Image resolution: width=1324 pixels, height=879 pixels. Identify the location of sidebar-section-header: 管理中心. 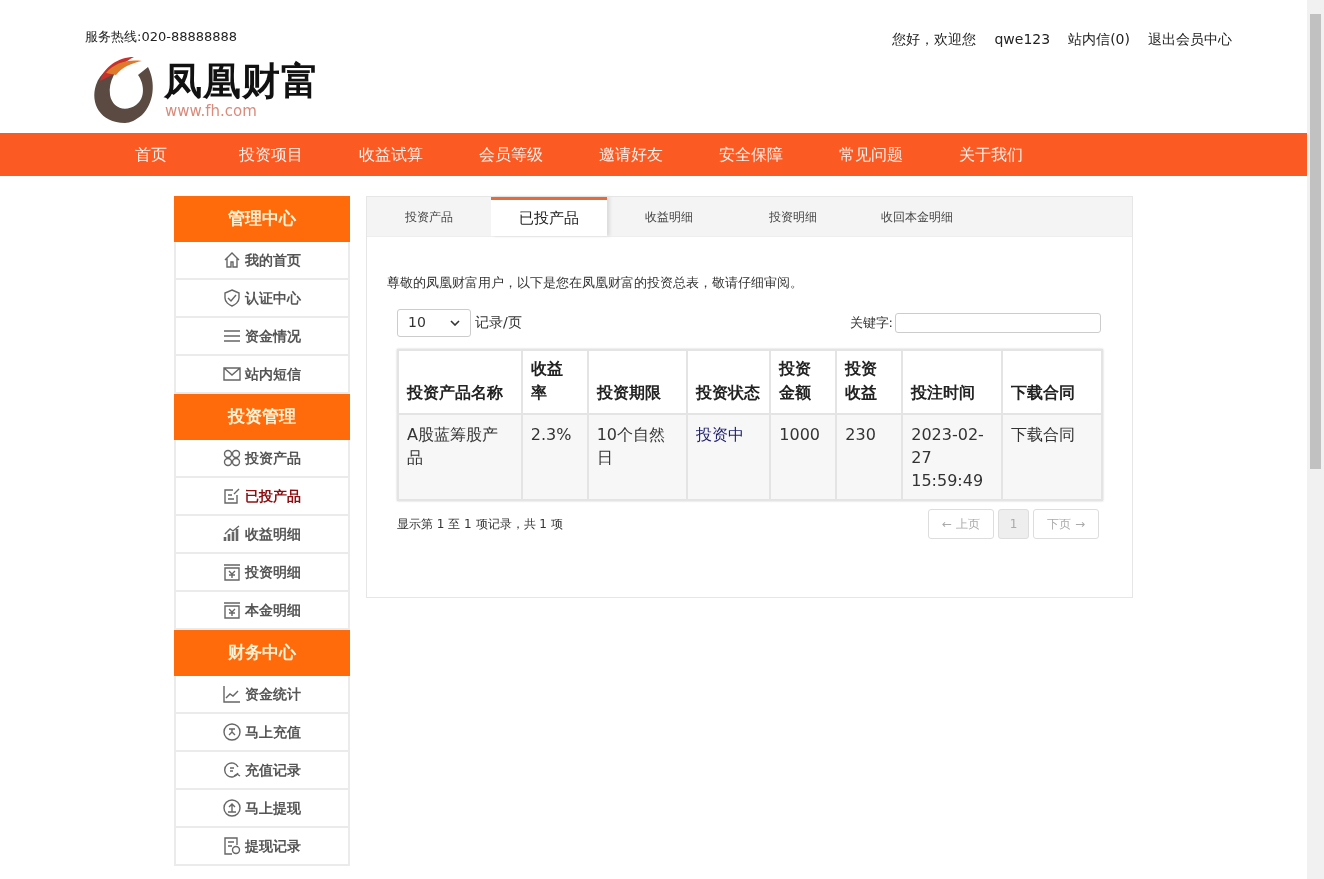
(262, 219).